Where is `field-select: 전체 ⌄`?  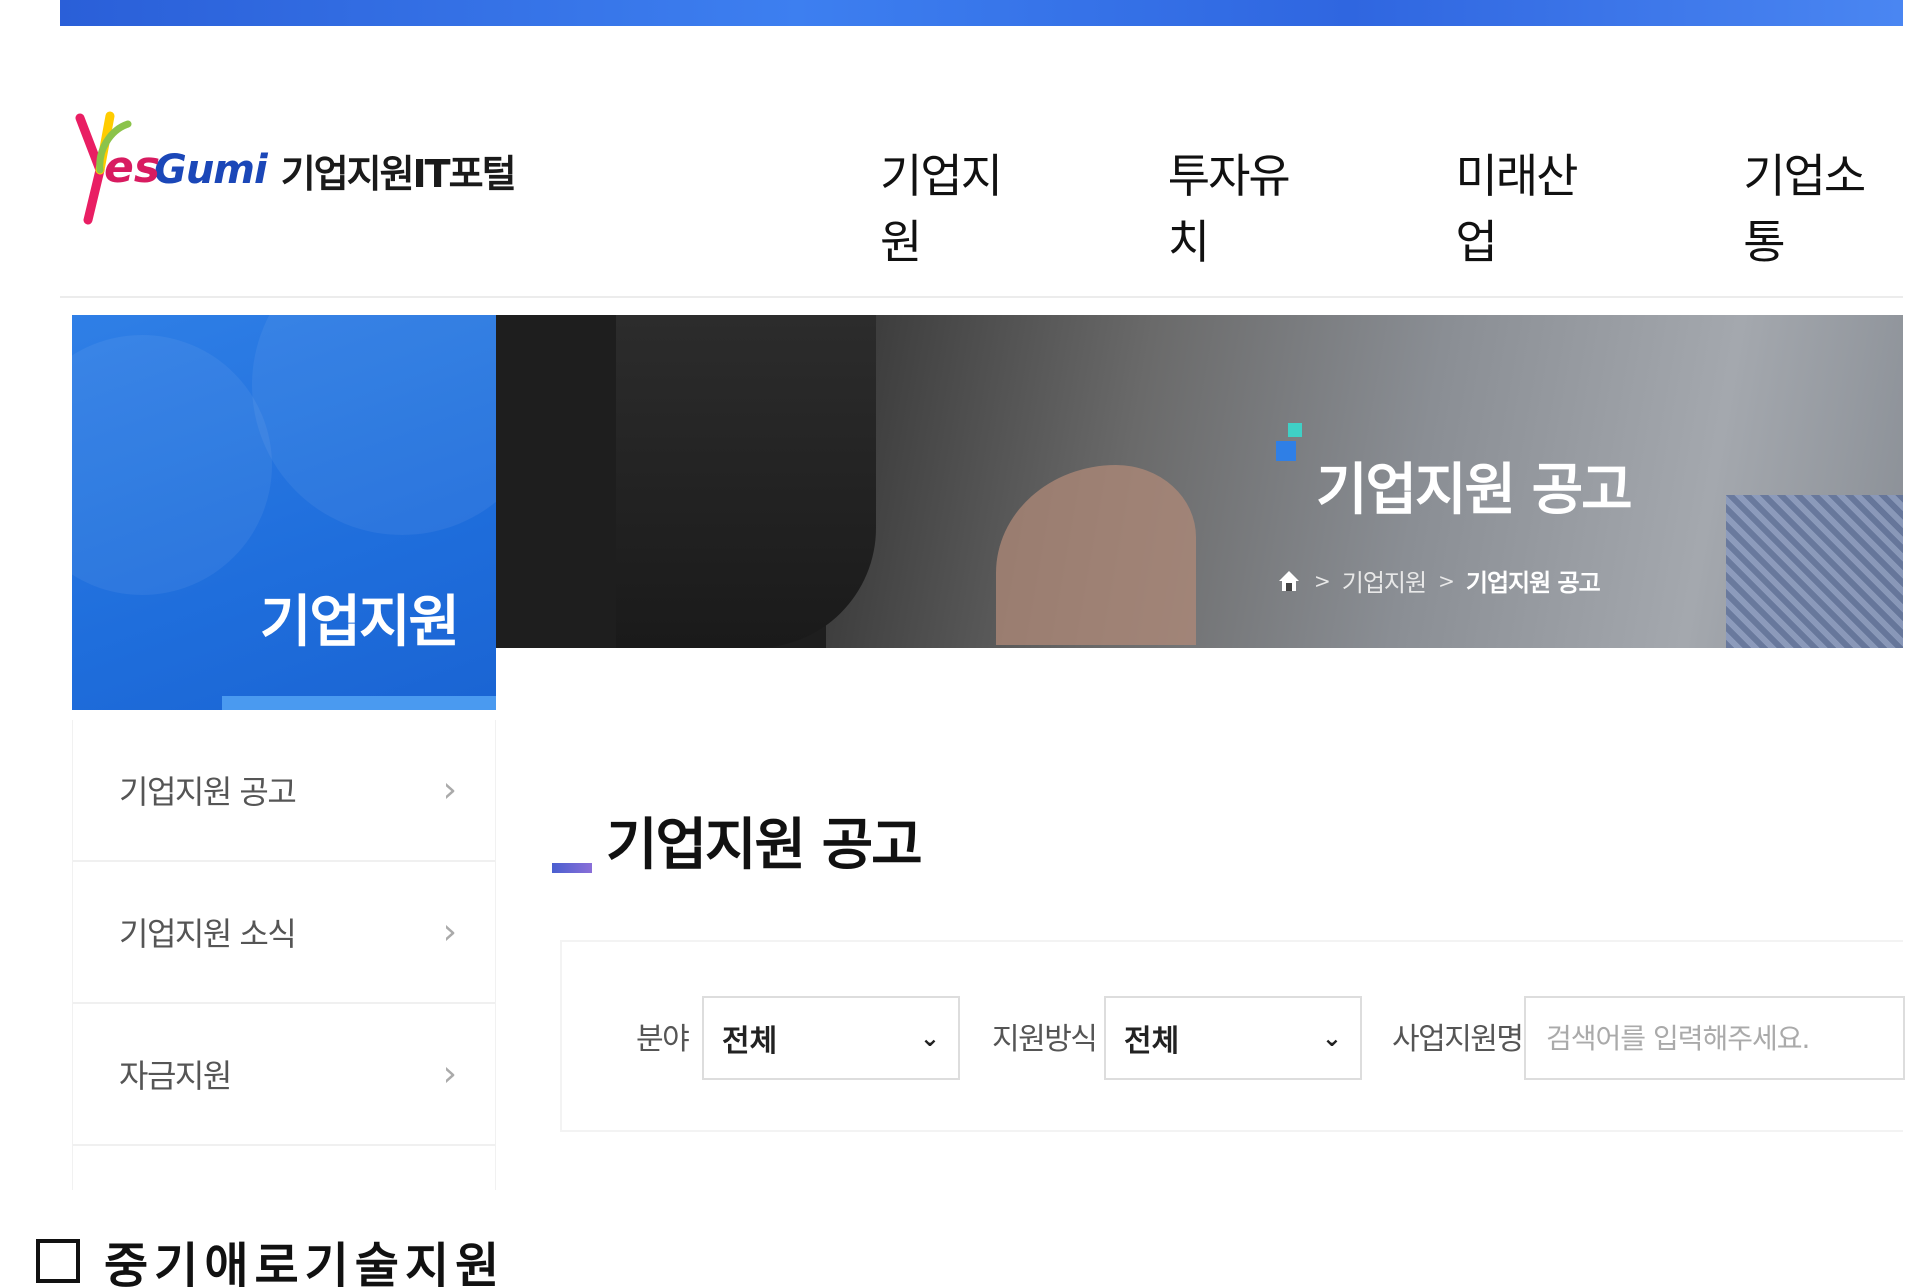 field-select: 전체 ⌄ is located at coordinates (831, 1038).